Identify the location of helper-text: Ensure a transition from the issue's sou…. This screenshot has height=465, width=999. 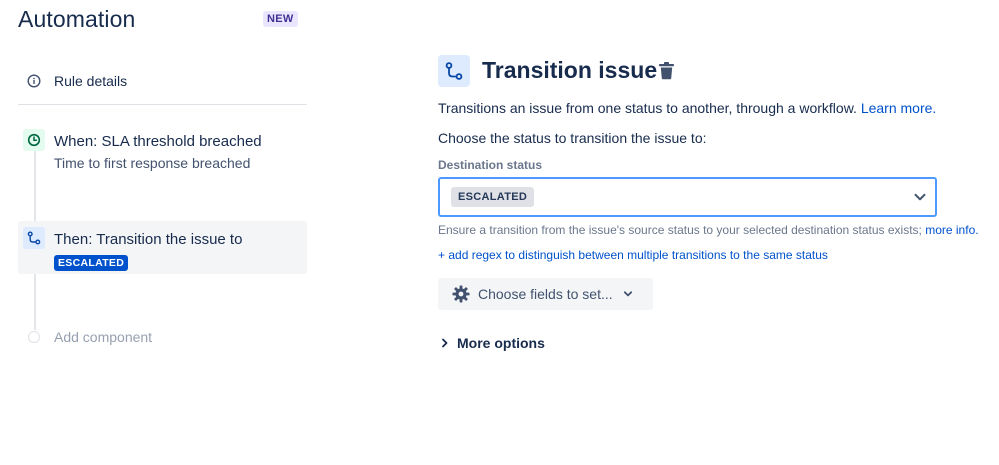
(680, 230).